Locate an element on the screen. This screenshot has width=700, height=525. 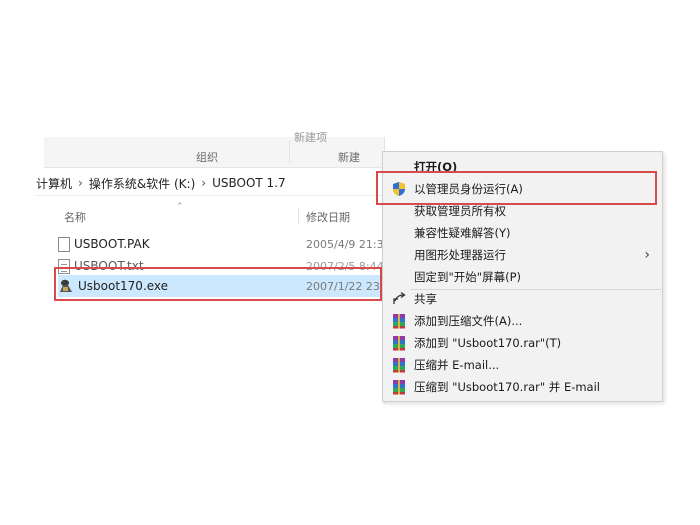
ribbon-divider is located at coordinates (289, 152).